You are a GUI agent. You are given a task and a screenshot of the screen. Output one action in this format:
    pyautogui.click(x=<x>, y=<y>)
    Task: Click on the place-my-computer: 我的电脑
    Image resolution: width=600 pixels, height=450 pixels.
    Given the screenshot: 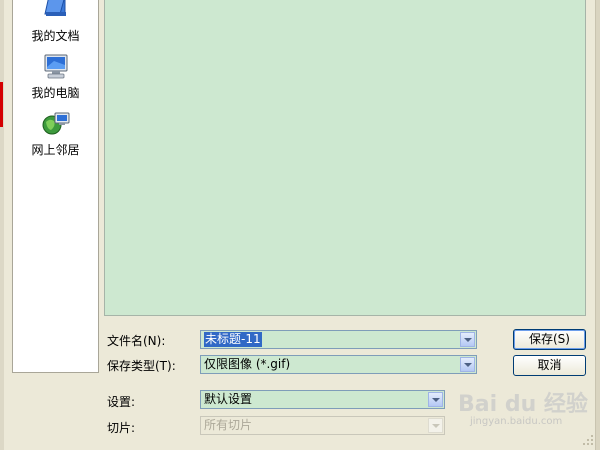 What is the action you would take?
    pyautogui.click(x=55, y=77)
    